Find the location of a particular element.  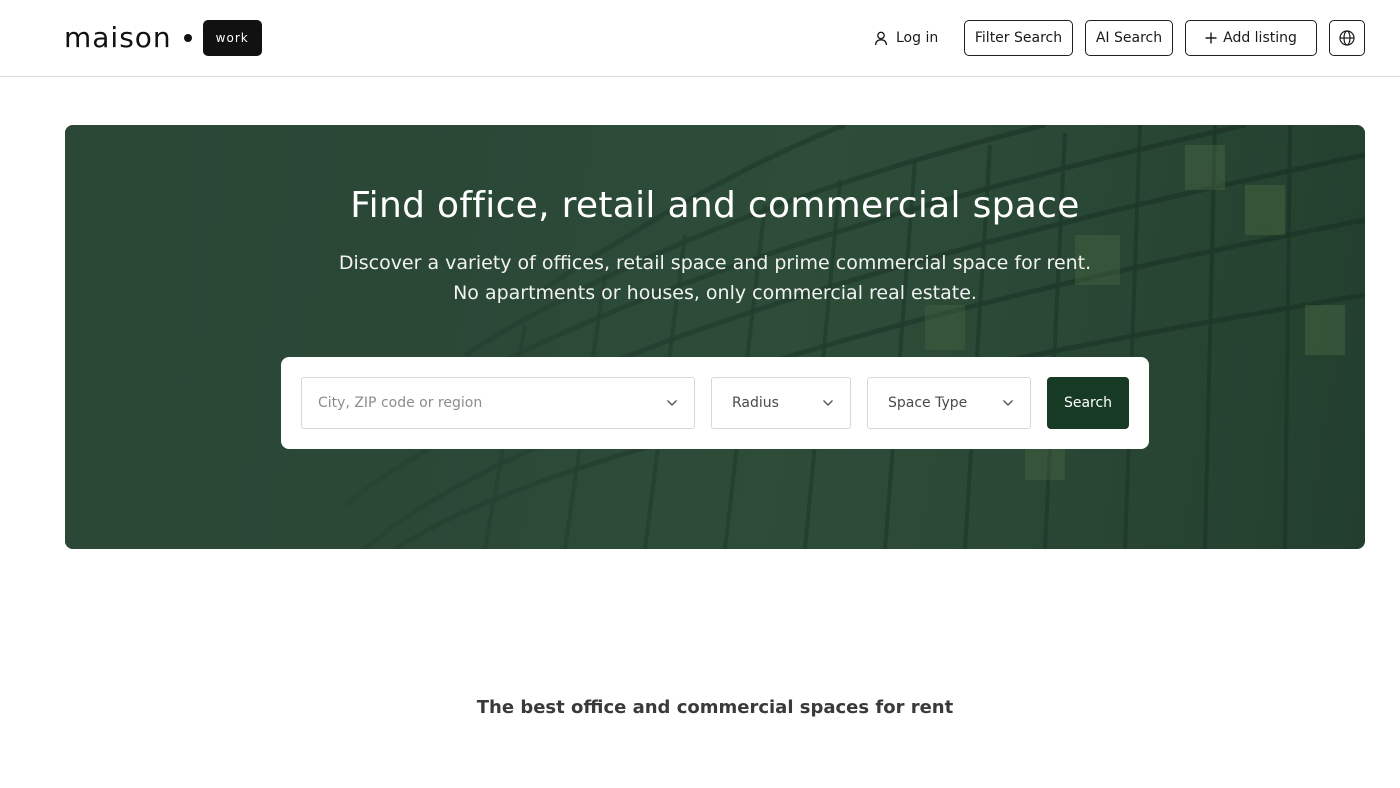

globe-icon is located at coordinates (1347, 38).